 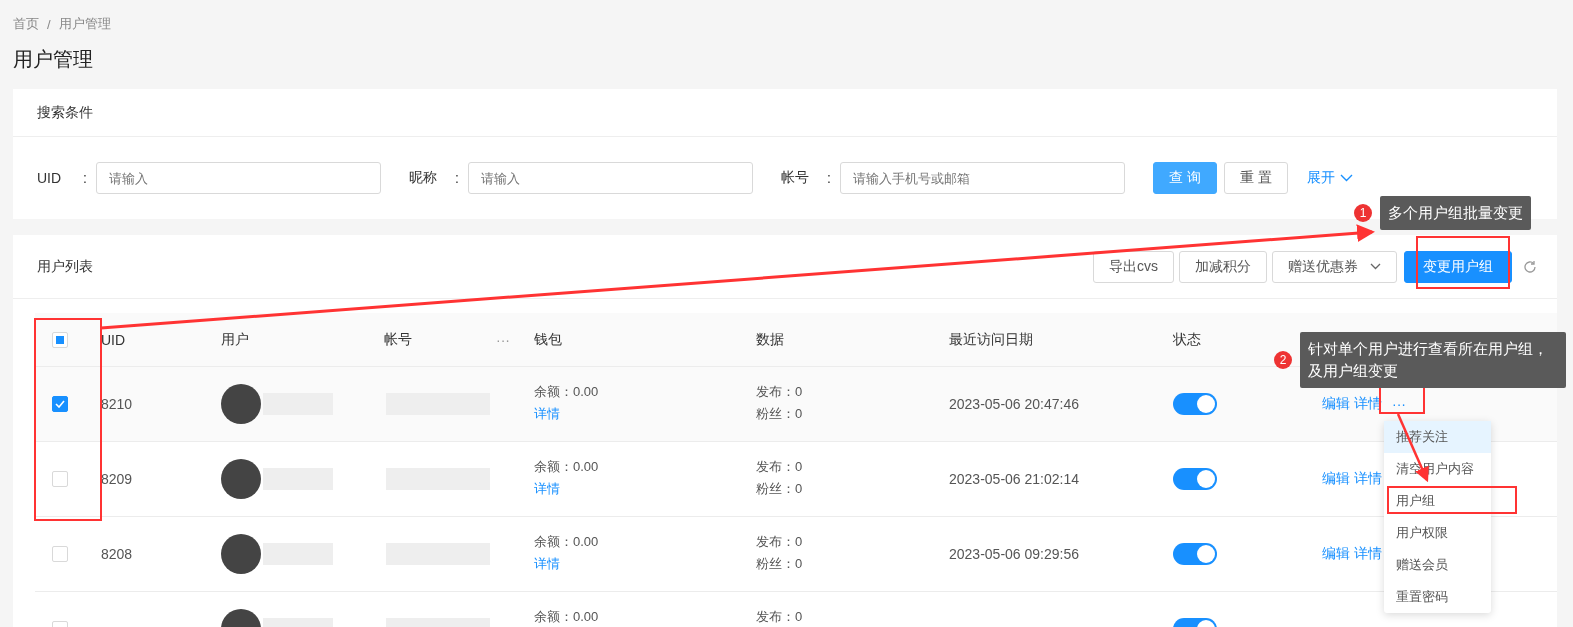 I want to click on expand-link: 展开, so click(x=1320, y=178).